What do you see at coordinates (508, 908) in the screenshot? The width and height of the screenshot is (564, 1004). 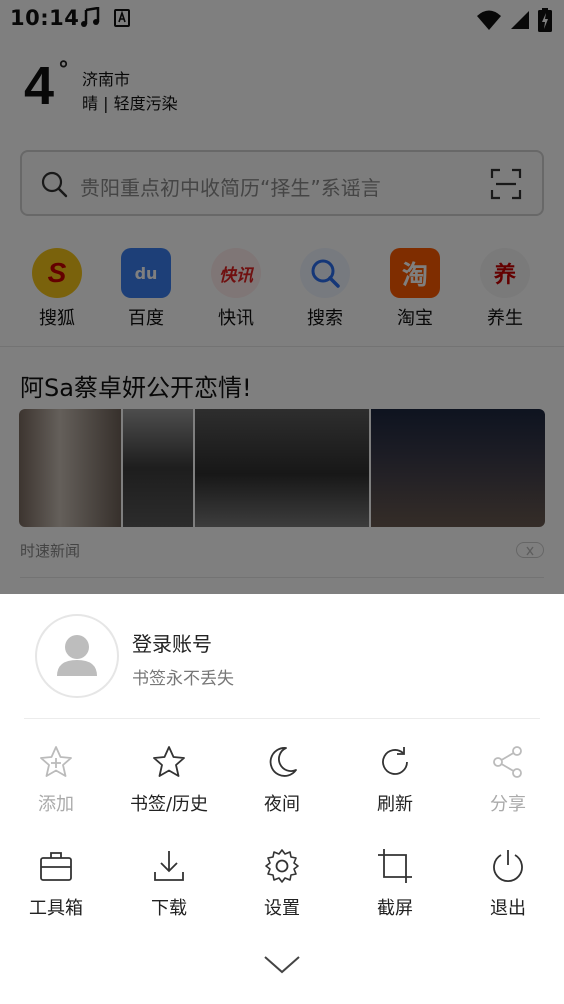 I see `menu-label: 退出` at bounding box center [508, 908].